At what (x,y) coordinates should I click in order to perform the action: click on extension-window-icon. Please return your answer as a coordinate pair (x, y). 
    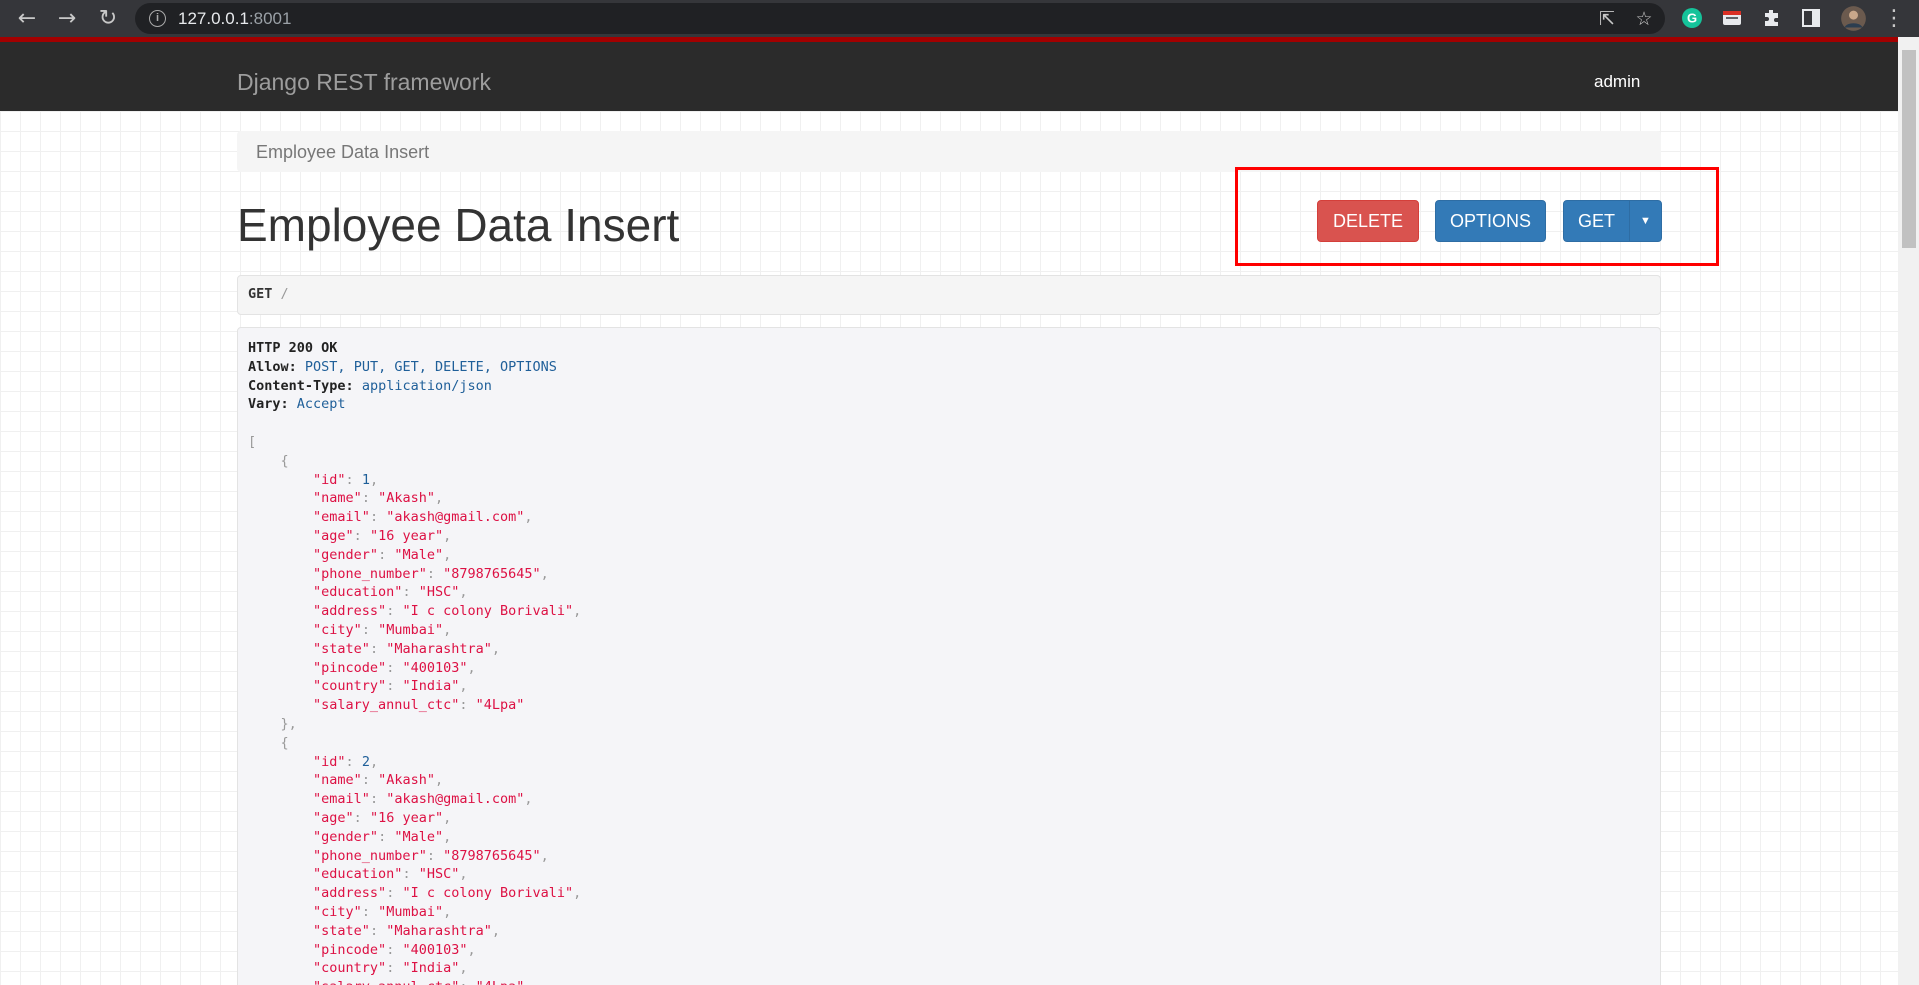
    Looking at the image, I should click on (1732, 18).